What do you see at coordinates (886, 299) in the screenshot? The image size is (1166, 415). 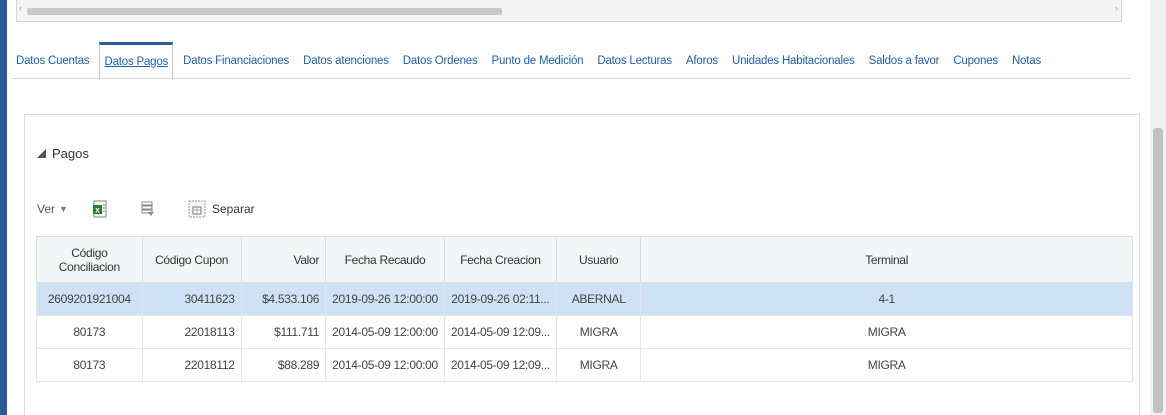 I see `cell-terminal: 4-1` at bounding box center [886, 299].